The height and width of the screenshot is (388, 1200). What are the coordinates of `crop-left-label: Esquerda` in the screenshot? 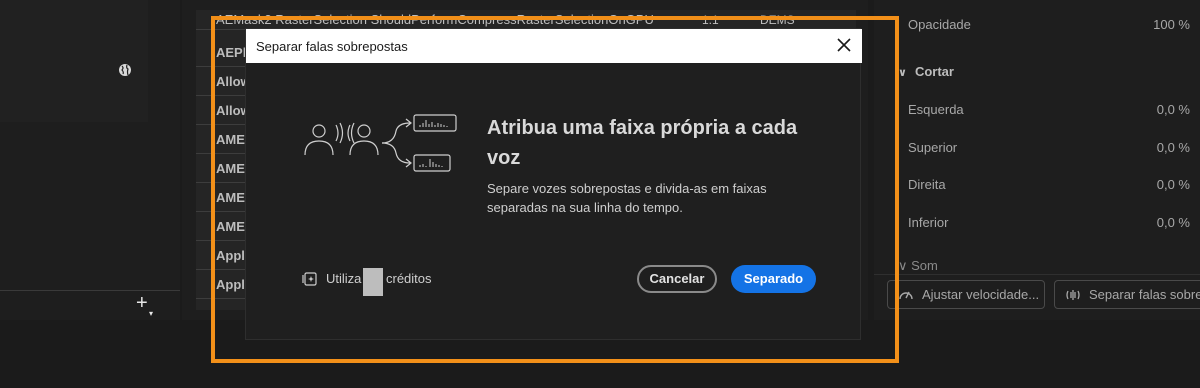 It's located at (936, 109).